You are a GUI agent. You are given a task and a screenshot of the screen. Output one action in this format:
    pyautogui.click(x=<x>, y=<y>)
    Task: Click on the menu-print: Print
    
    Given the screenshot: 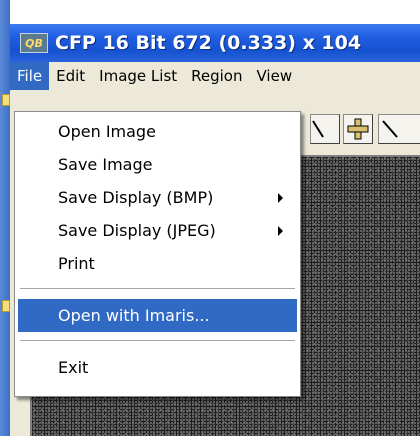 What is the action you would take?
    pyautogui.click(x=157, y=263)
    